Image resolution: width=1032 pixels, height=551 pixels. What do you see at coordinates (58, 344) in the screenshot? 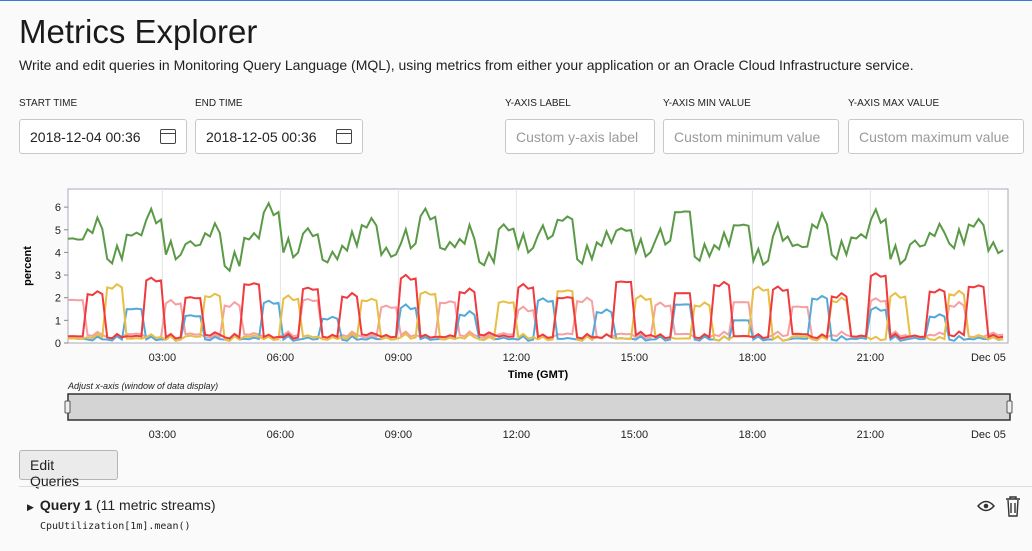
I see `y-tick-label: 0` at bounding box center [58, 344].